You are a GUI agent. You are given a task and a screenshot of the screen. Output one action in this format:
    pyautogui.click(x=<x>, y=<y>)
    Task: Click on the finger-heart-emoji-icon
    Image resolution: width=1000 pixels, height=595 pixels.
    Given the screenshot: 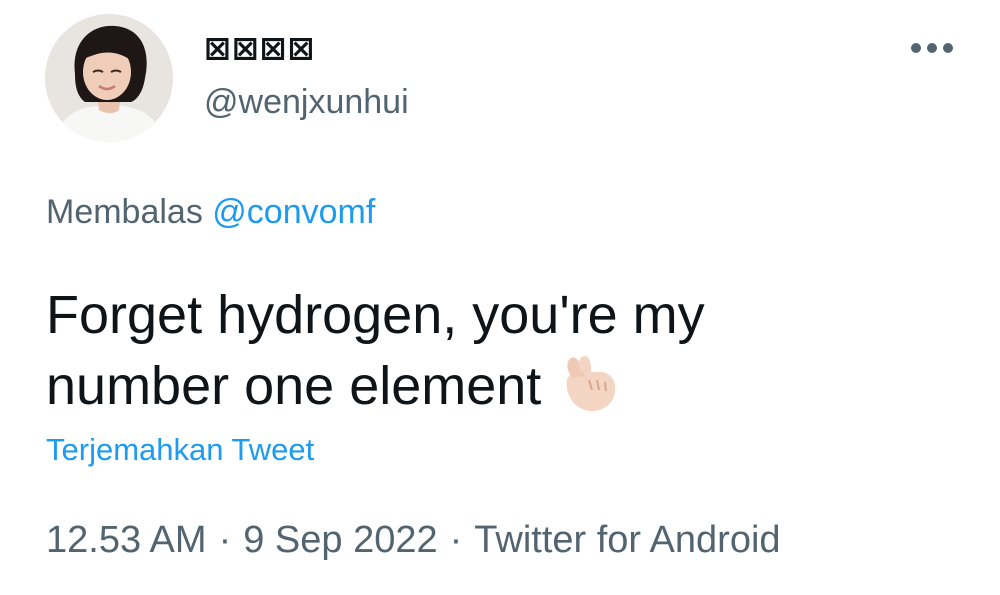 What is the action you would take?
    pyautogui.click(x=591, y=384)
    